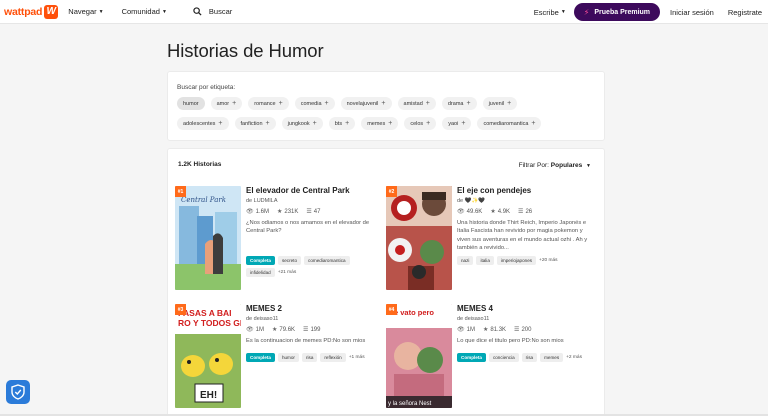  What do you see at coordinates (555, 165) in the screenshot?
I see `sort-filter-dropdown: Filtrar Por: Populares ▼` at bounding box center [555, 165].